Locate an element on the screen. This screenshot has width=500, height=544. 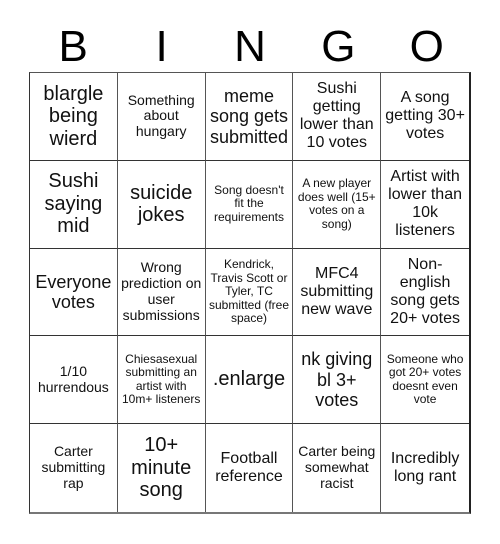
bingo-header: B I N G O is located at coordinates (250, 47).